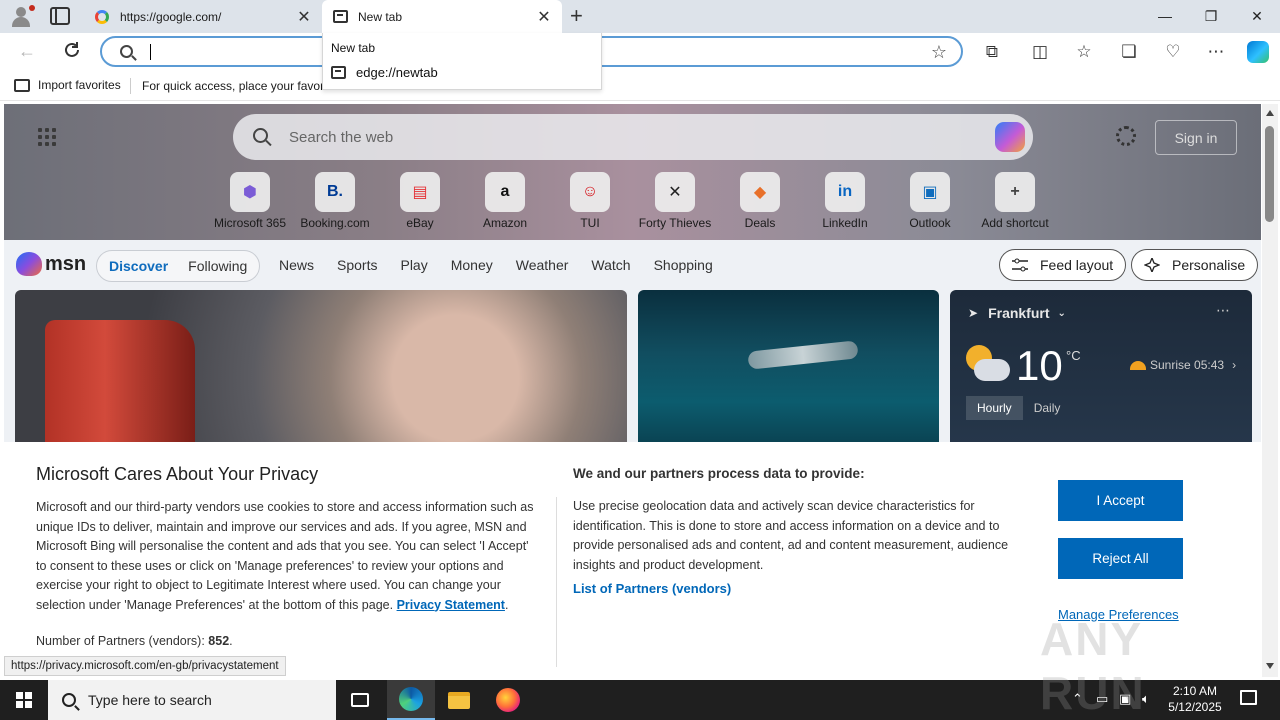 This screenshot has width=1280, height=720. I want to click on news-card-swimmer, so click(788, 370).